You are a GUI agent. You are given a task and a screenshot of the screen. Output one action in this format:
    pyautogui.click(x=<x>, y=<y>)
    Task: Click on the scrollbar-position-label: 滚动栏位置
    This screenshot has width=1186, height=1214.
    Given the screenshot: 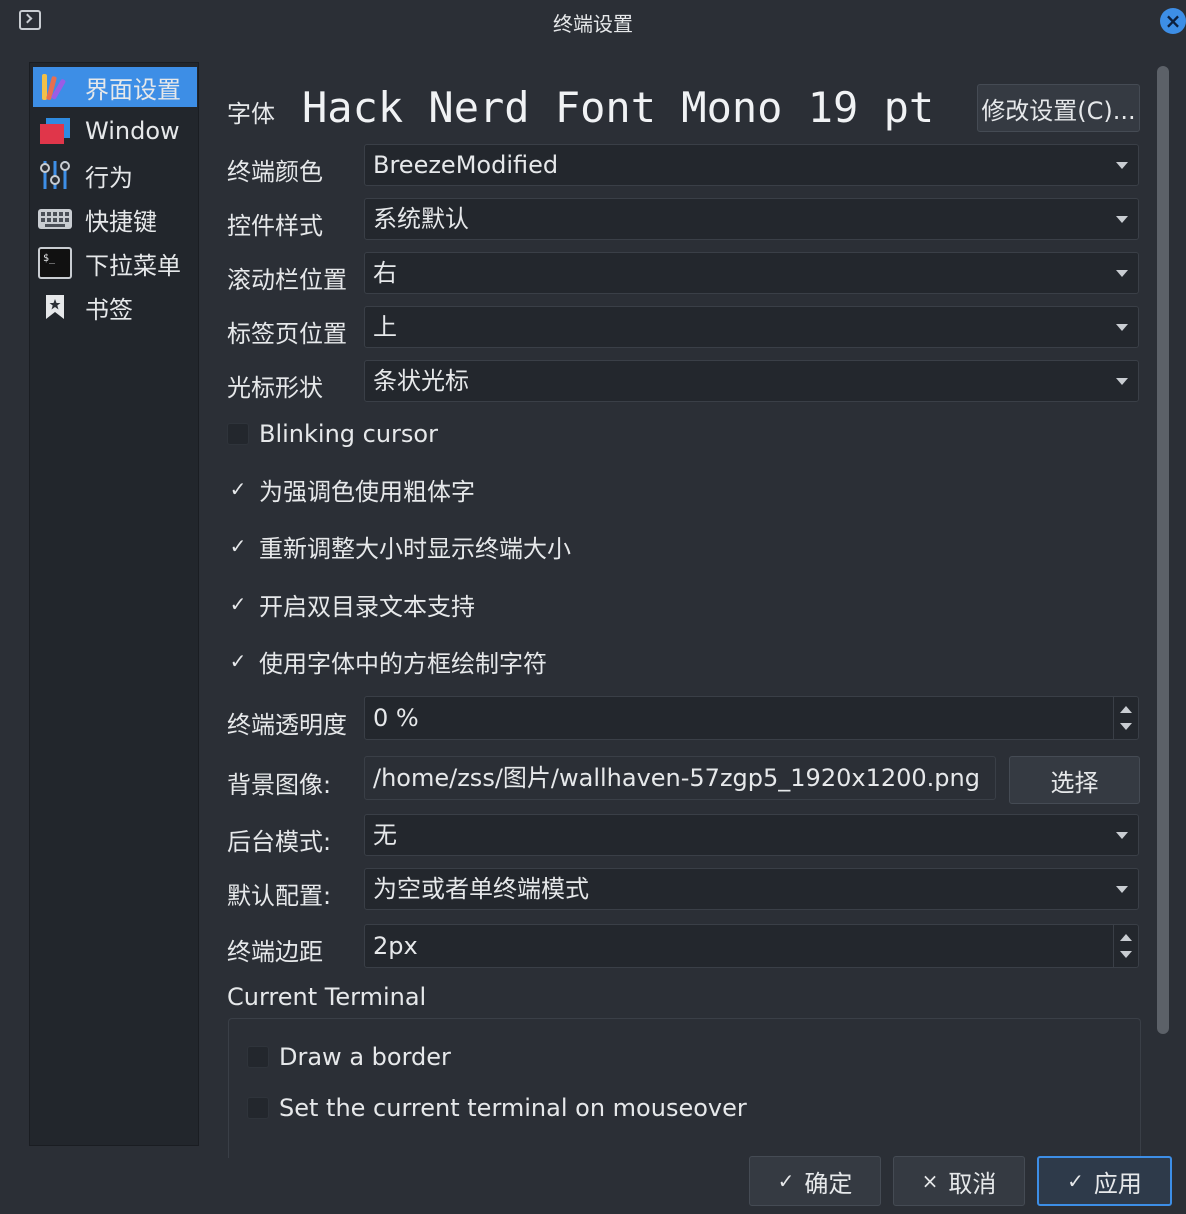 What is the action you would take?
    pyautogui.click(x=287, y=280)
    